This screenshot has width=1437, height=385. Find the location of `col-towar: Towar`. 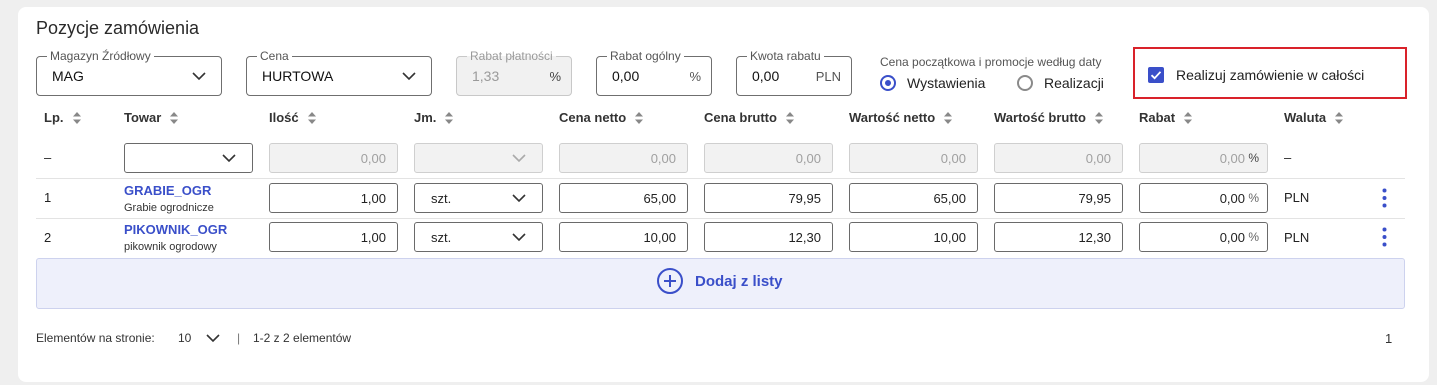

col-towar: Towar is located at coordinates (151, 117).